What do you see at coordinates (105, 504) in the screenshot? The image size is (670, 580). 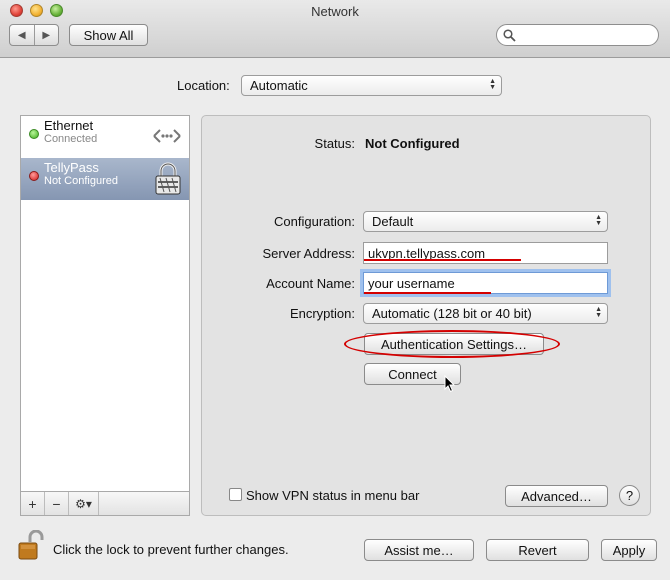 I see `service-list-toolbar: + − ⚙▾` at bounding box center [105, 504].